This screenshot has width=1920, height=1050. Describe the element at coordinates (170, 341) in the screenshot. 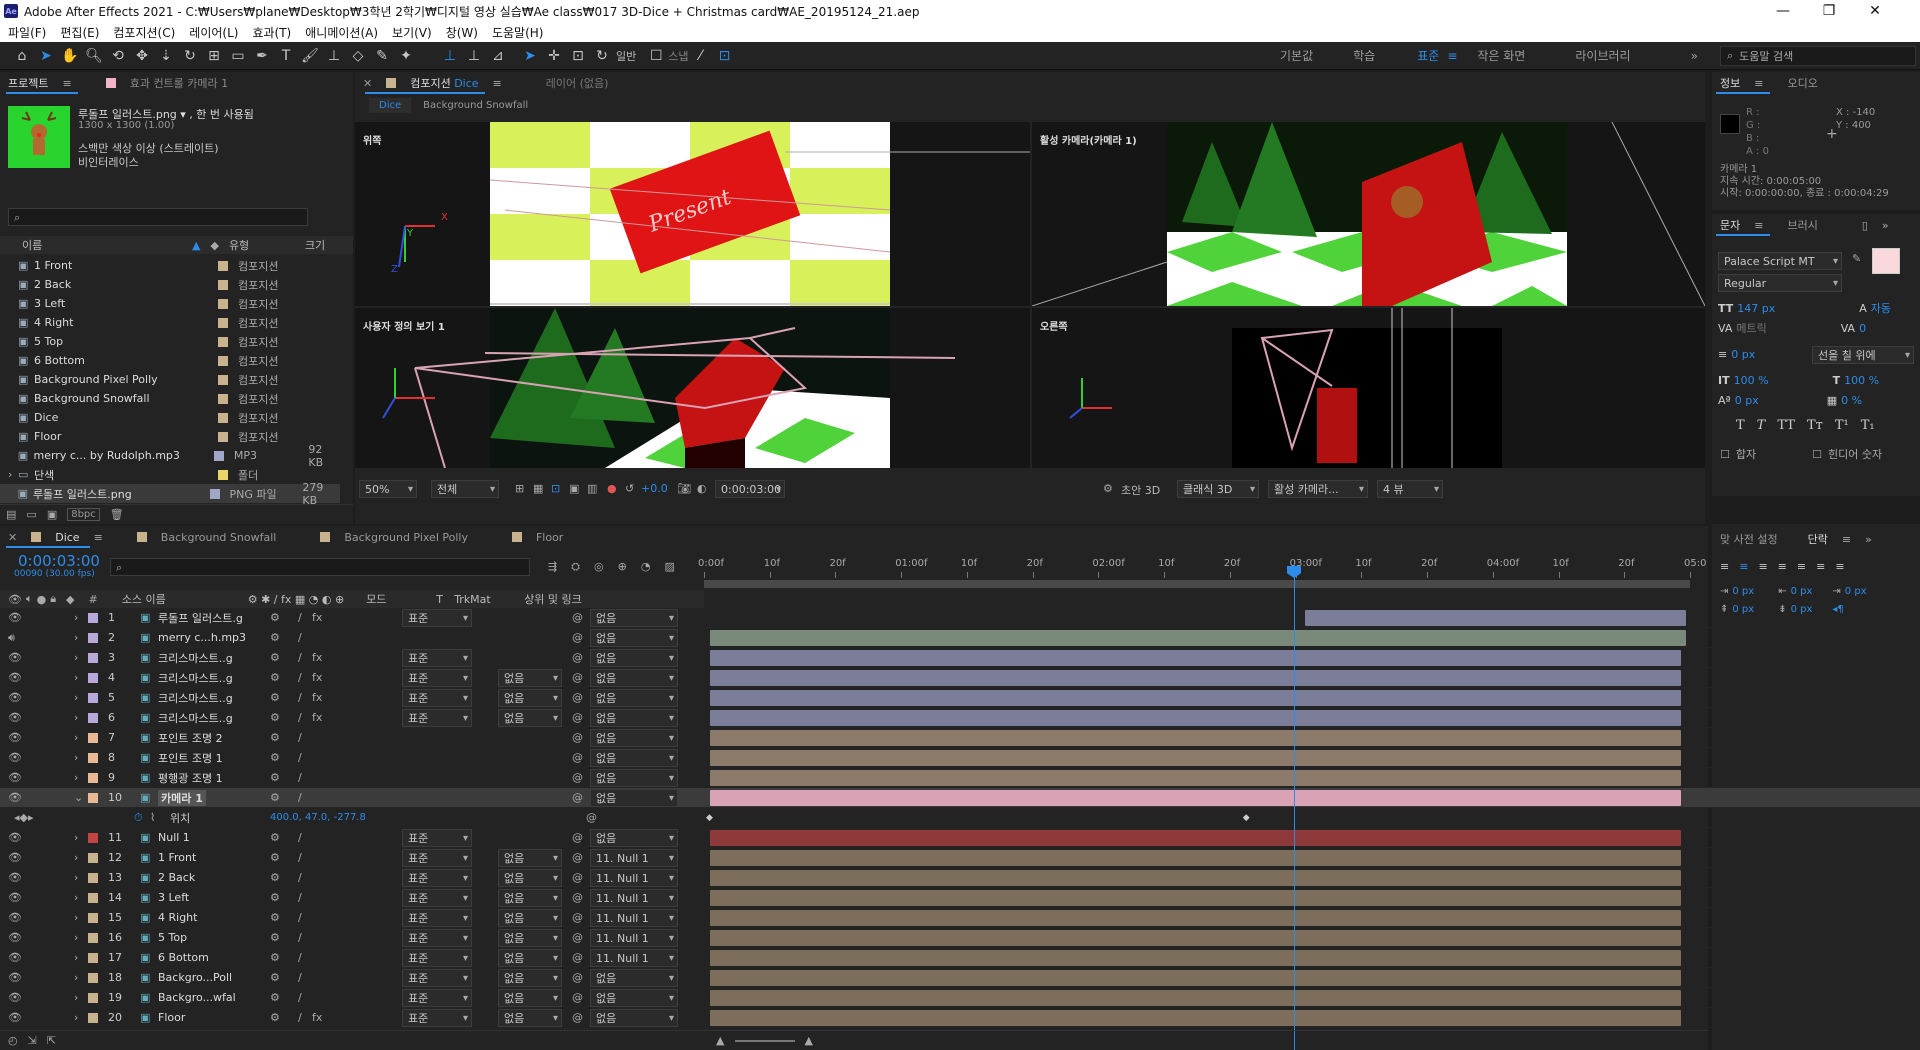

I see `project-item: ▣ 5 Top 컴포지션` at that location.